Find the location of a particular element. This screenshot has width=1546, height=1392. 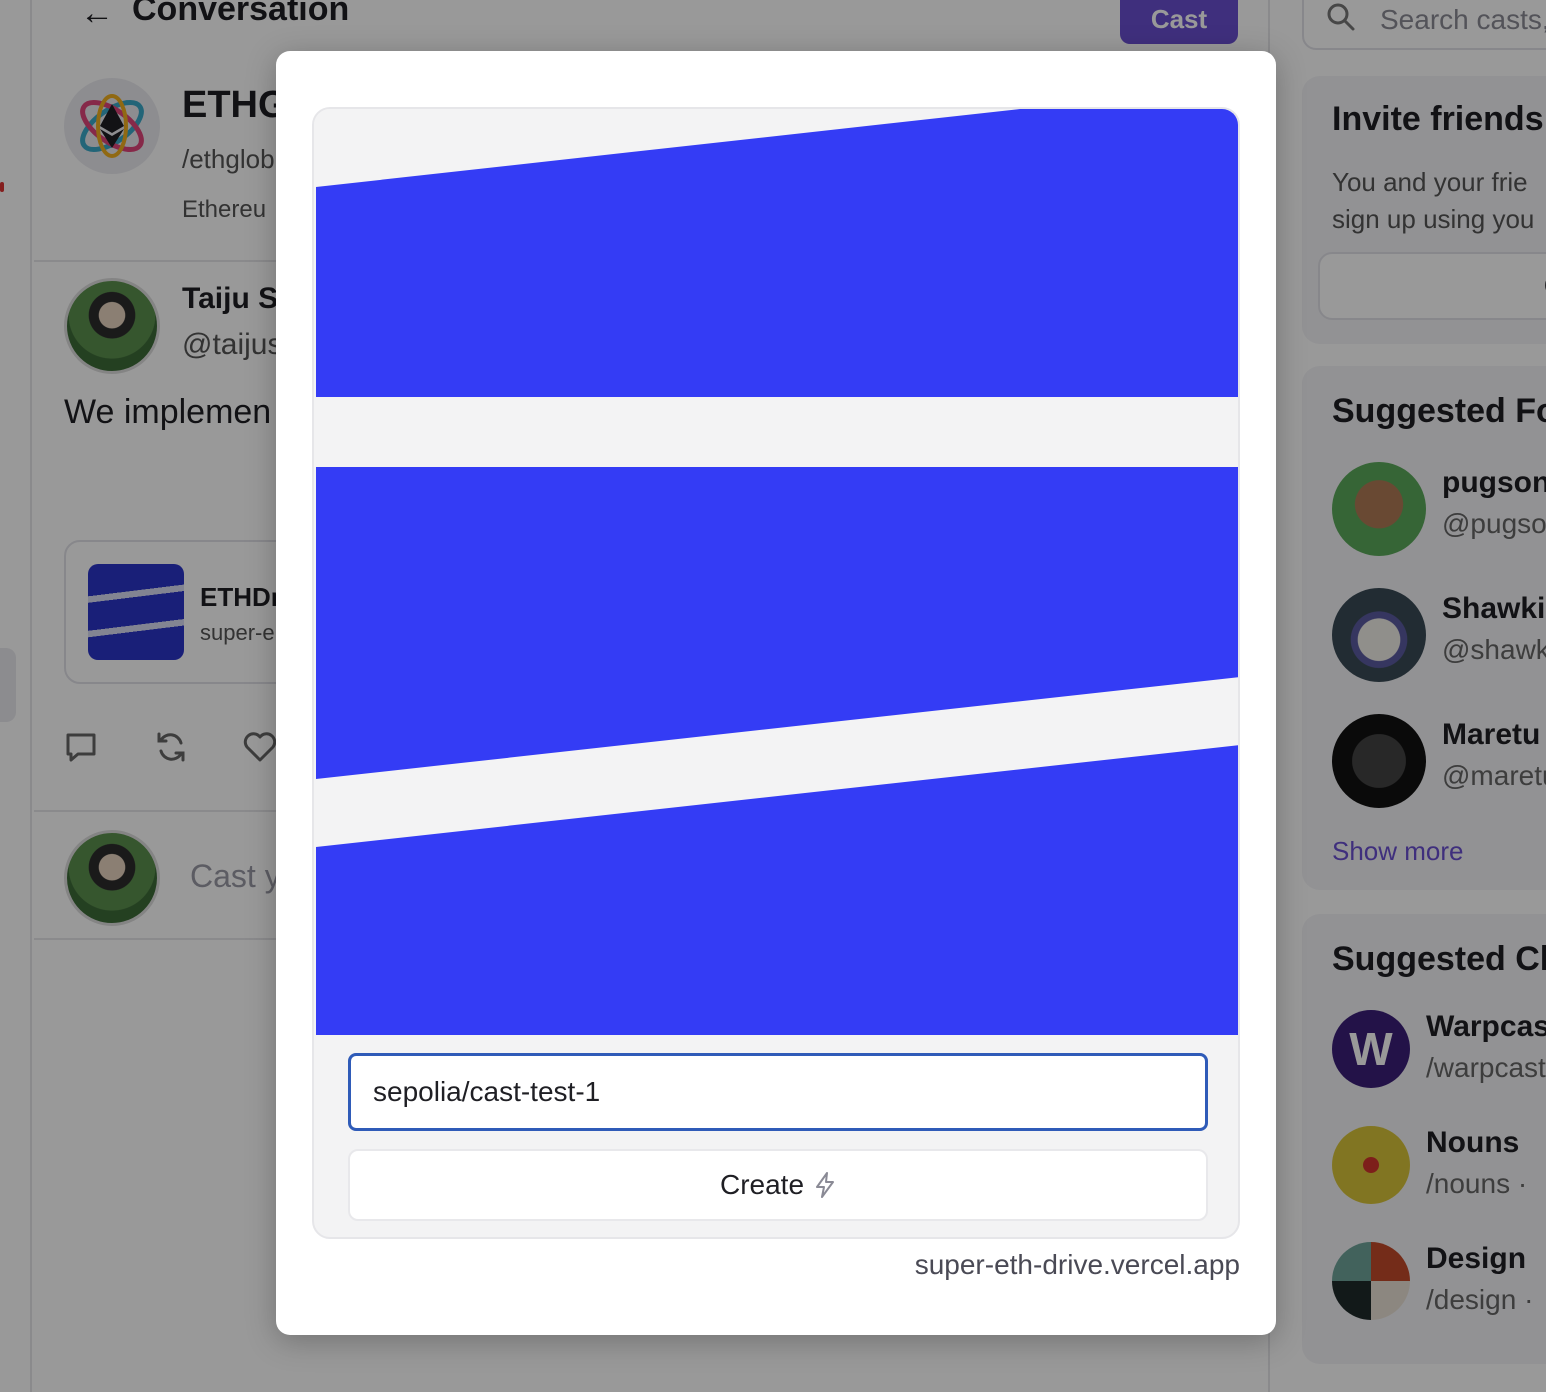

frame-text-input is located at coordinates (778, 1092).